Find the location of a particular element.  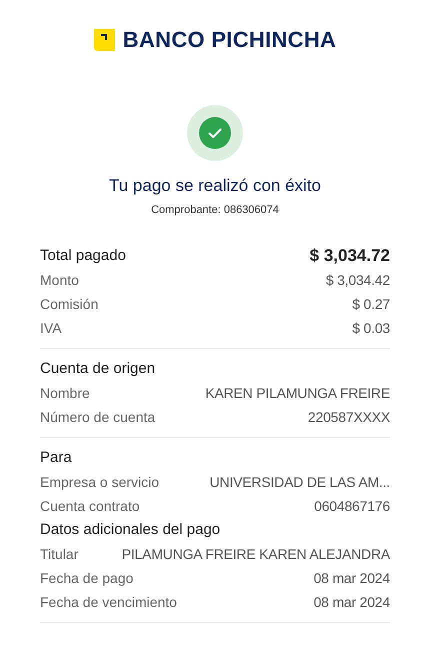

total-label: Total pagado is located at coordinates (83, 256).